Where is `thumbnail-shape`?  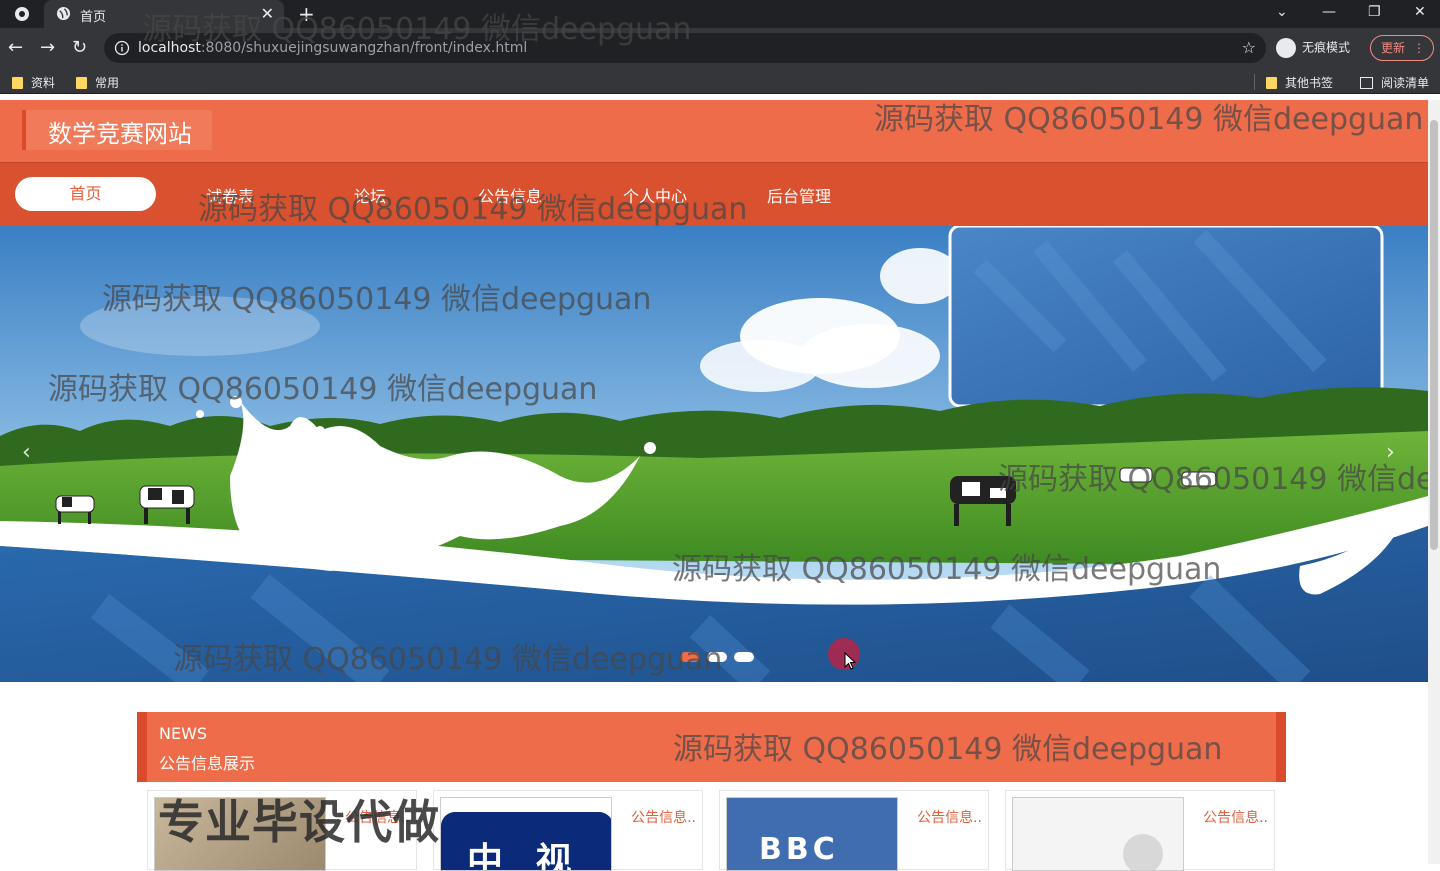
thumbnail-shape is located at coordinates (1143, 852).